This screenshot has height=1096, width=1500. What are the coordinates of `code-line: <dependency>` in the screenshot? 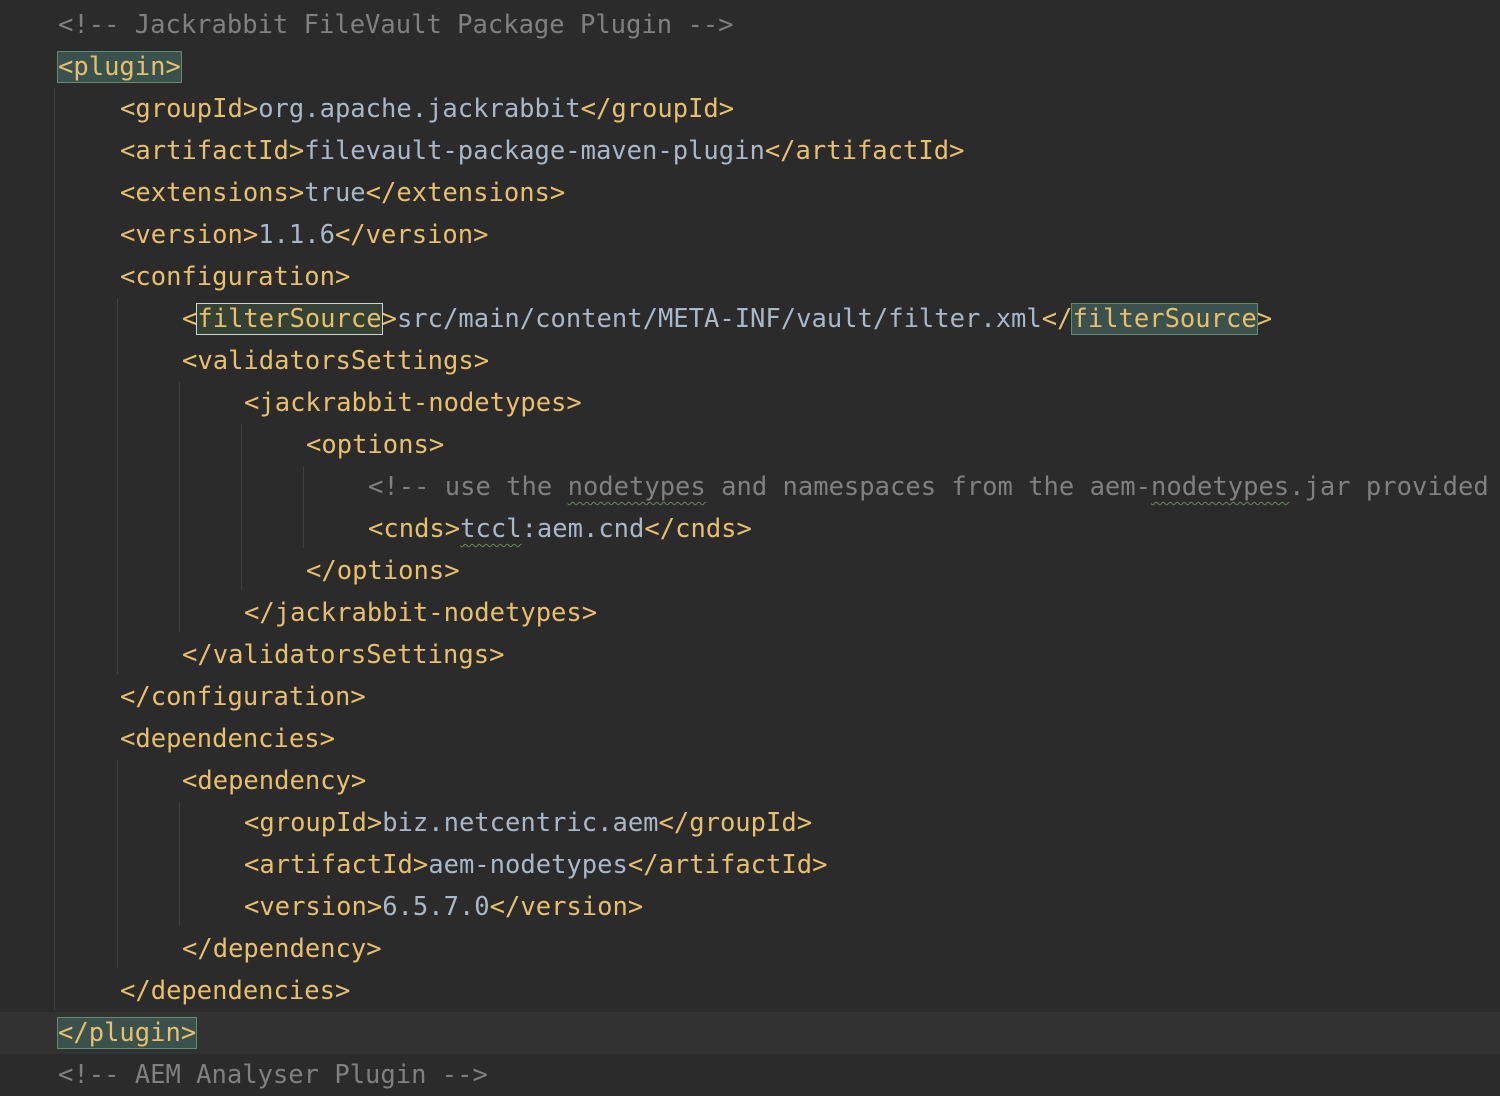 It's located at (750, 781).